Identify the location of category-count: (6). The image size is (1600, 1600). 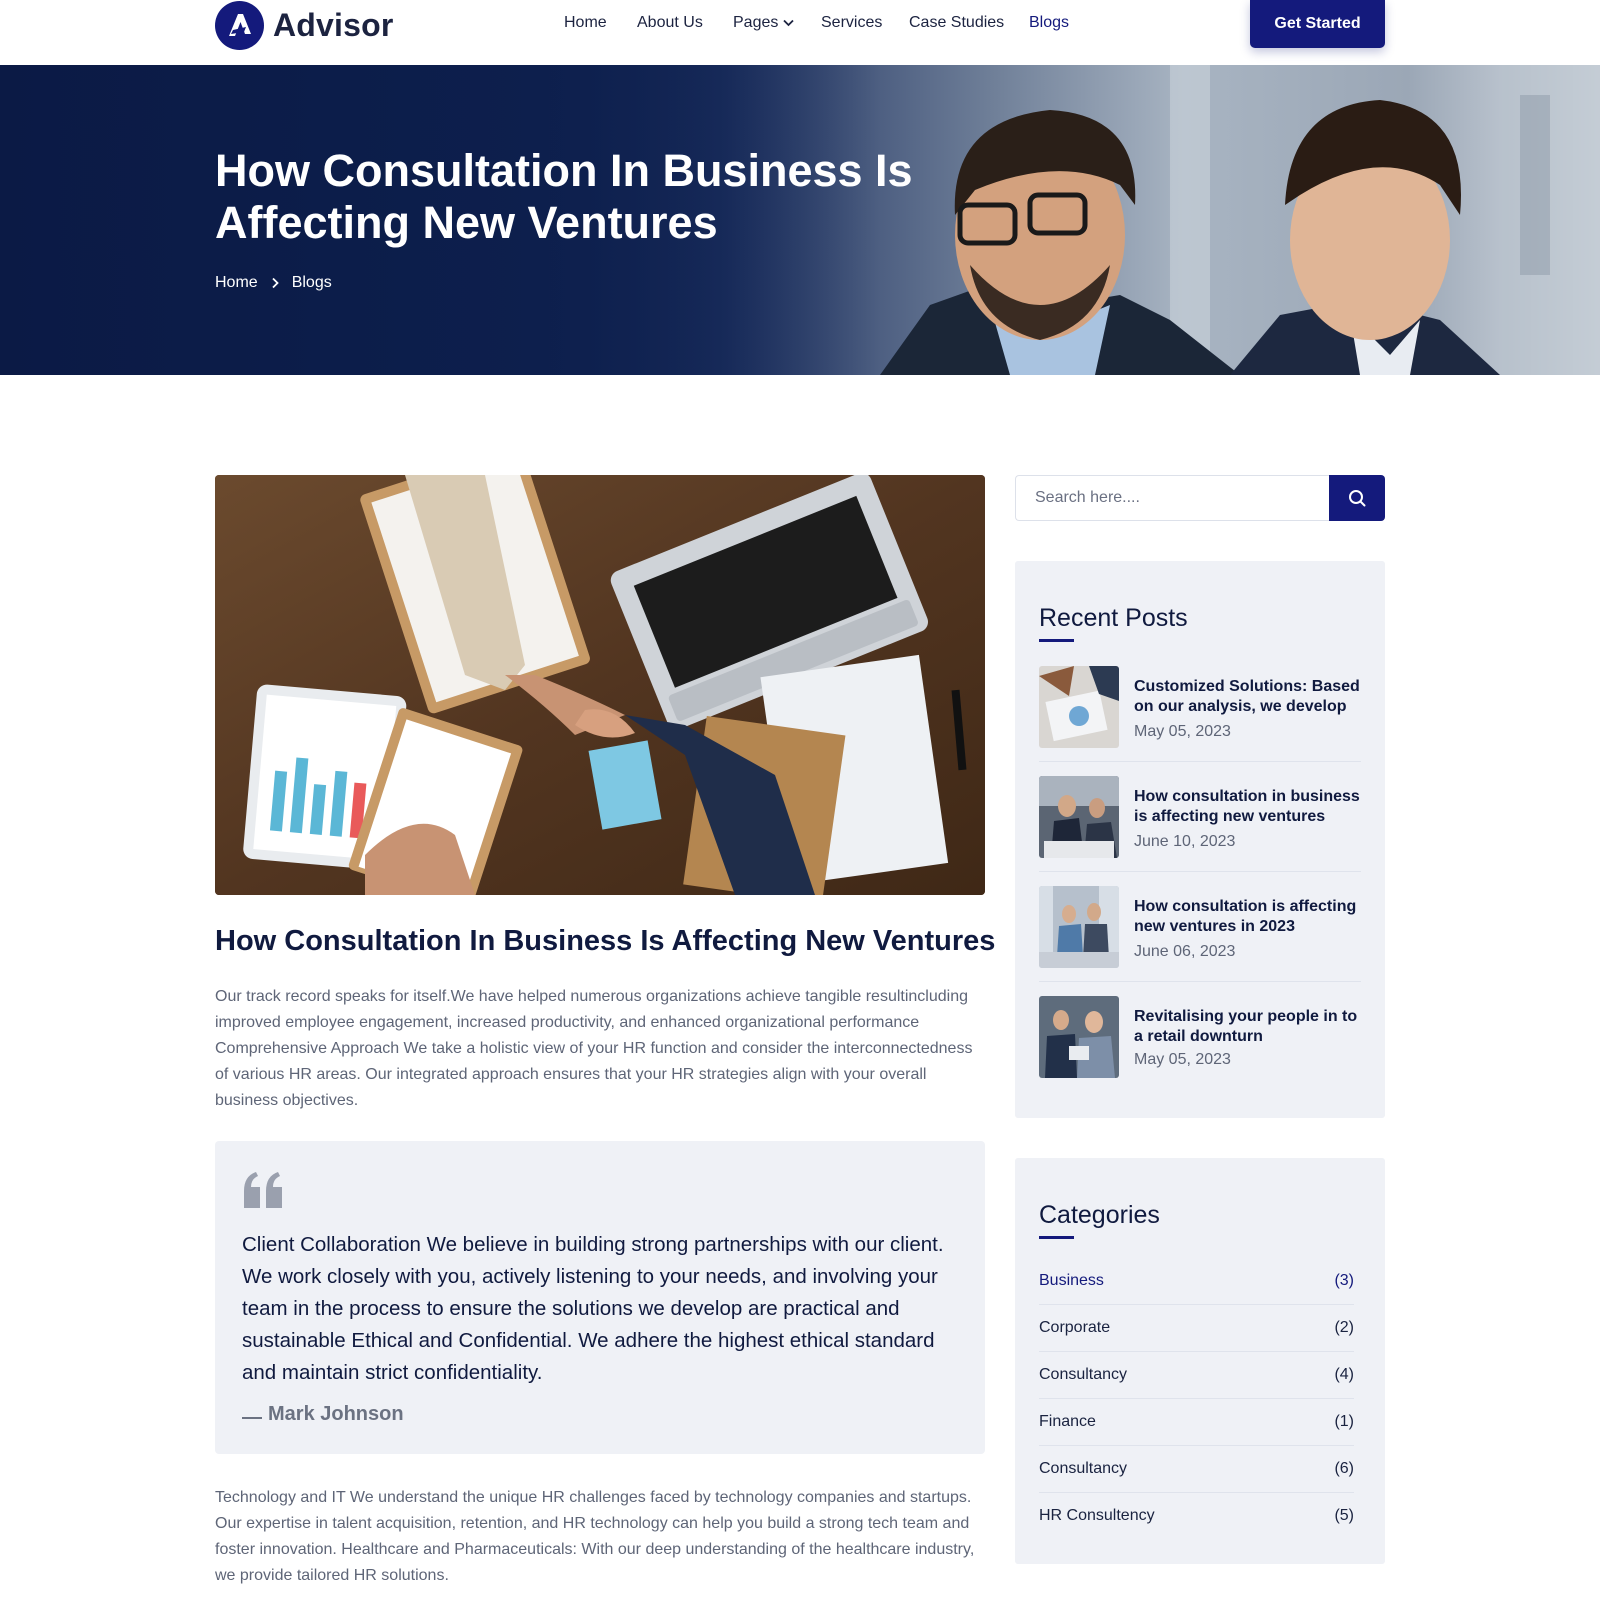
(1344, 1468).